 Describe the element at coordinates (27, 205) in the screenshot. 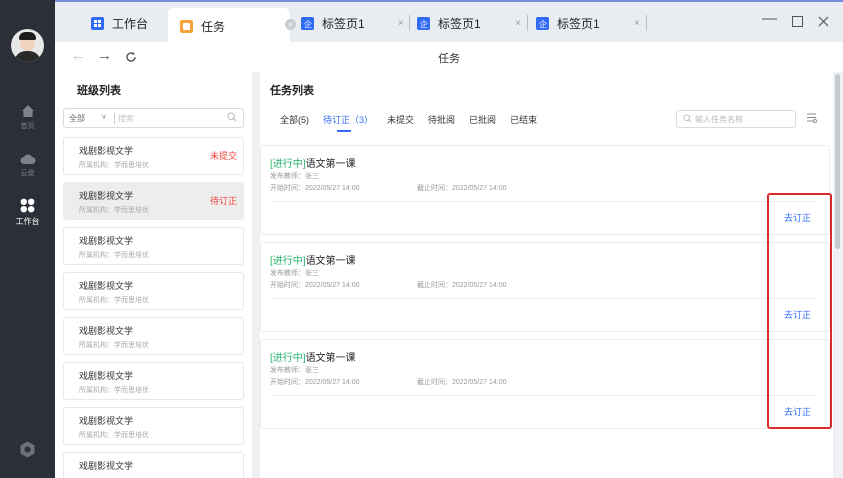

I see `workbench-icon` at that location.